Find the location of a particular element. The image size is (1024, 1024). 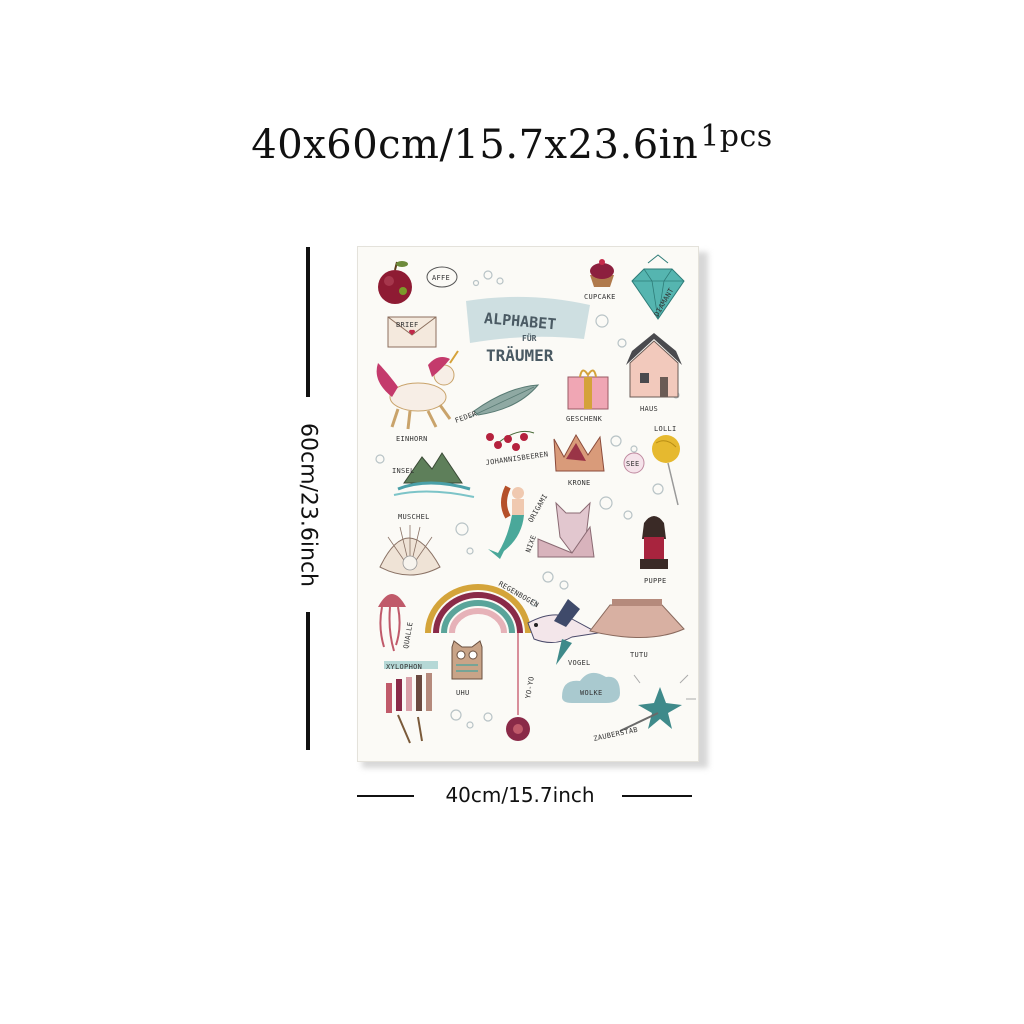

word-wolke: WOLKE is located at coordinates (591, 693).